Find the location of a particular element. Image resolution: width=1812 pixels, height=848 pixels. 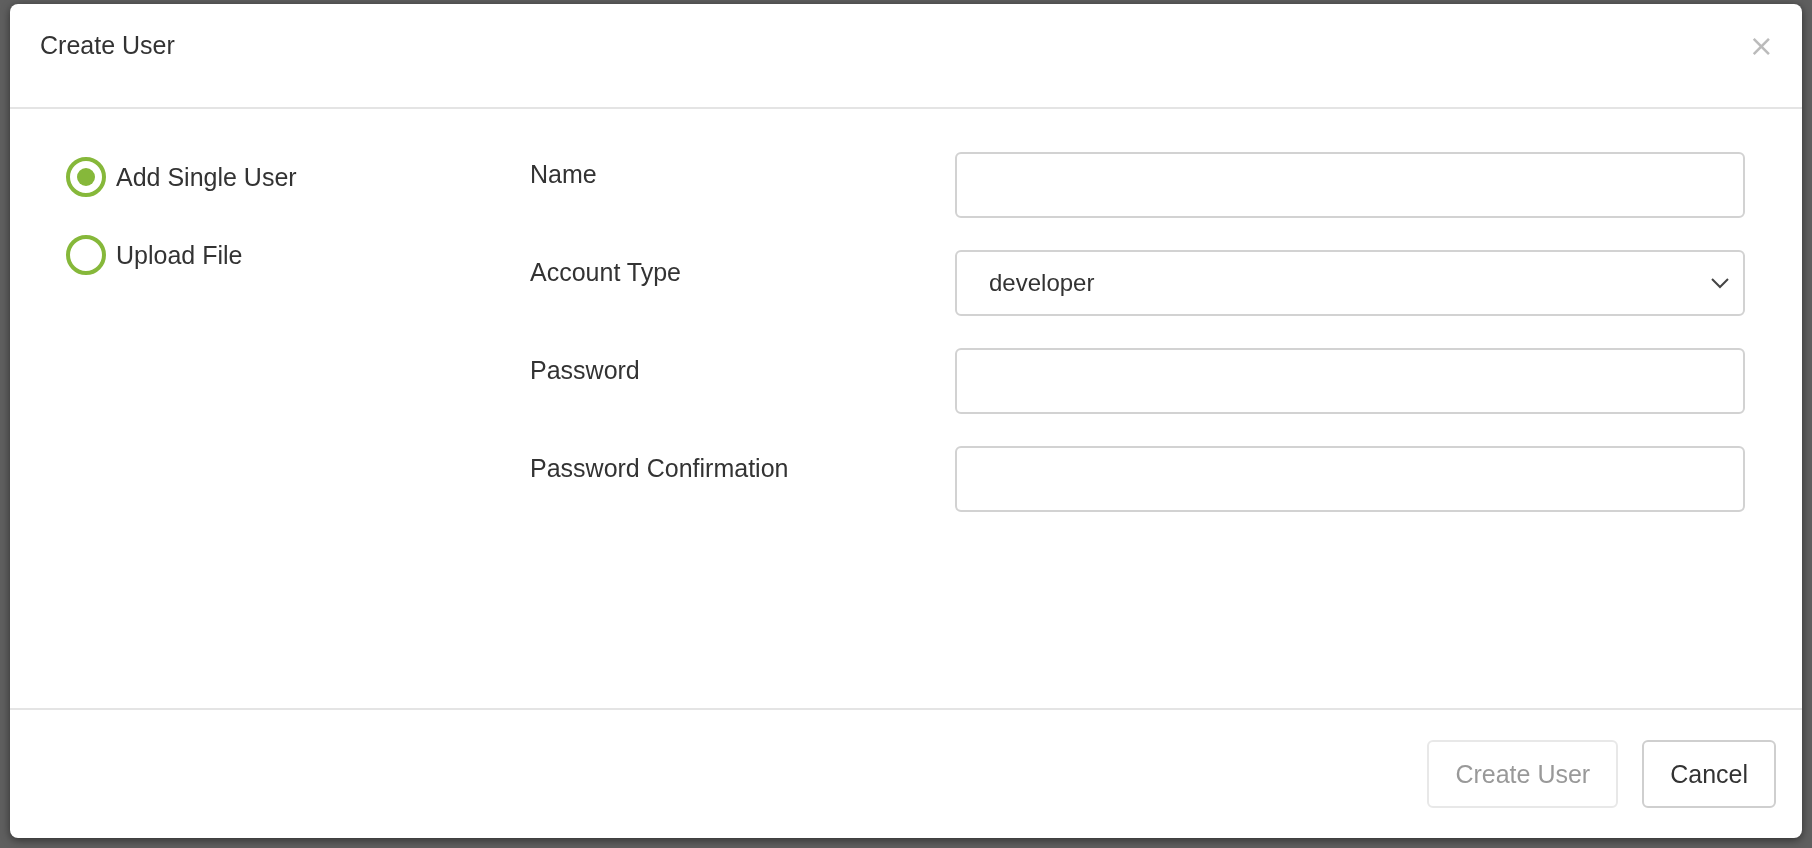

chevron-down-icon is located at coordinates (1720, 283).